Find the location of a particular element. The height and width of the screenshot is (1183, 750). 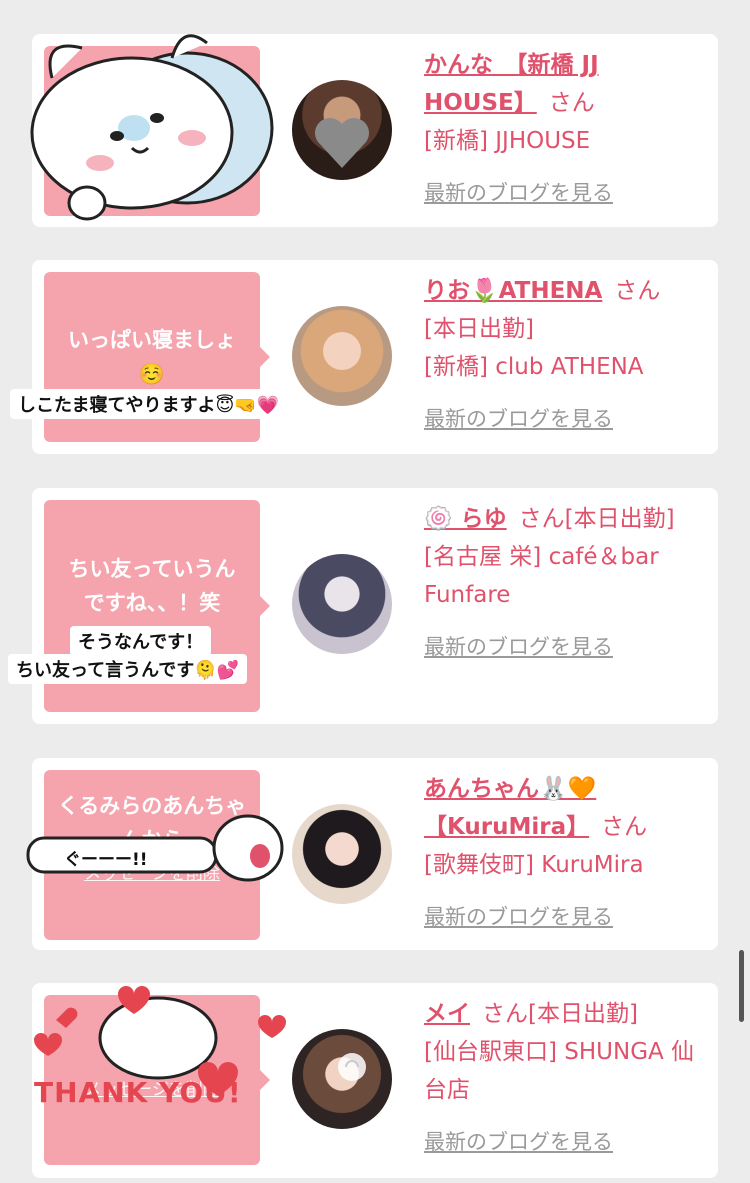

punch-sticker: ぐーーー!! is located at coordinates (155, 850).